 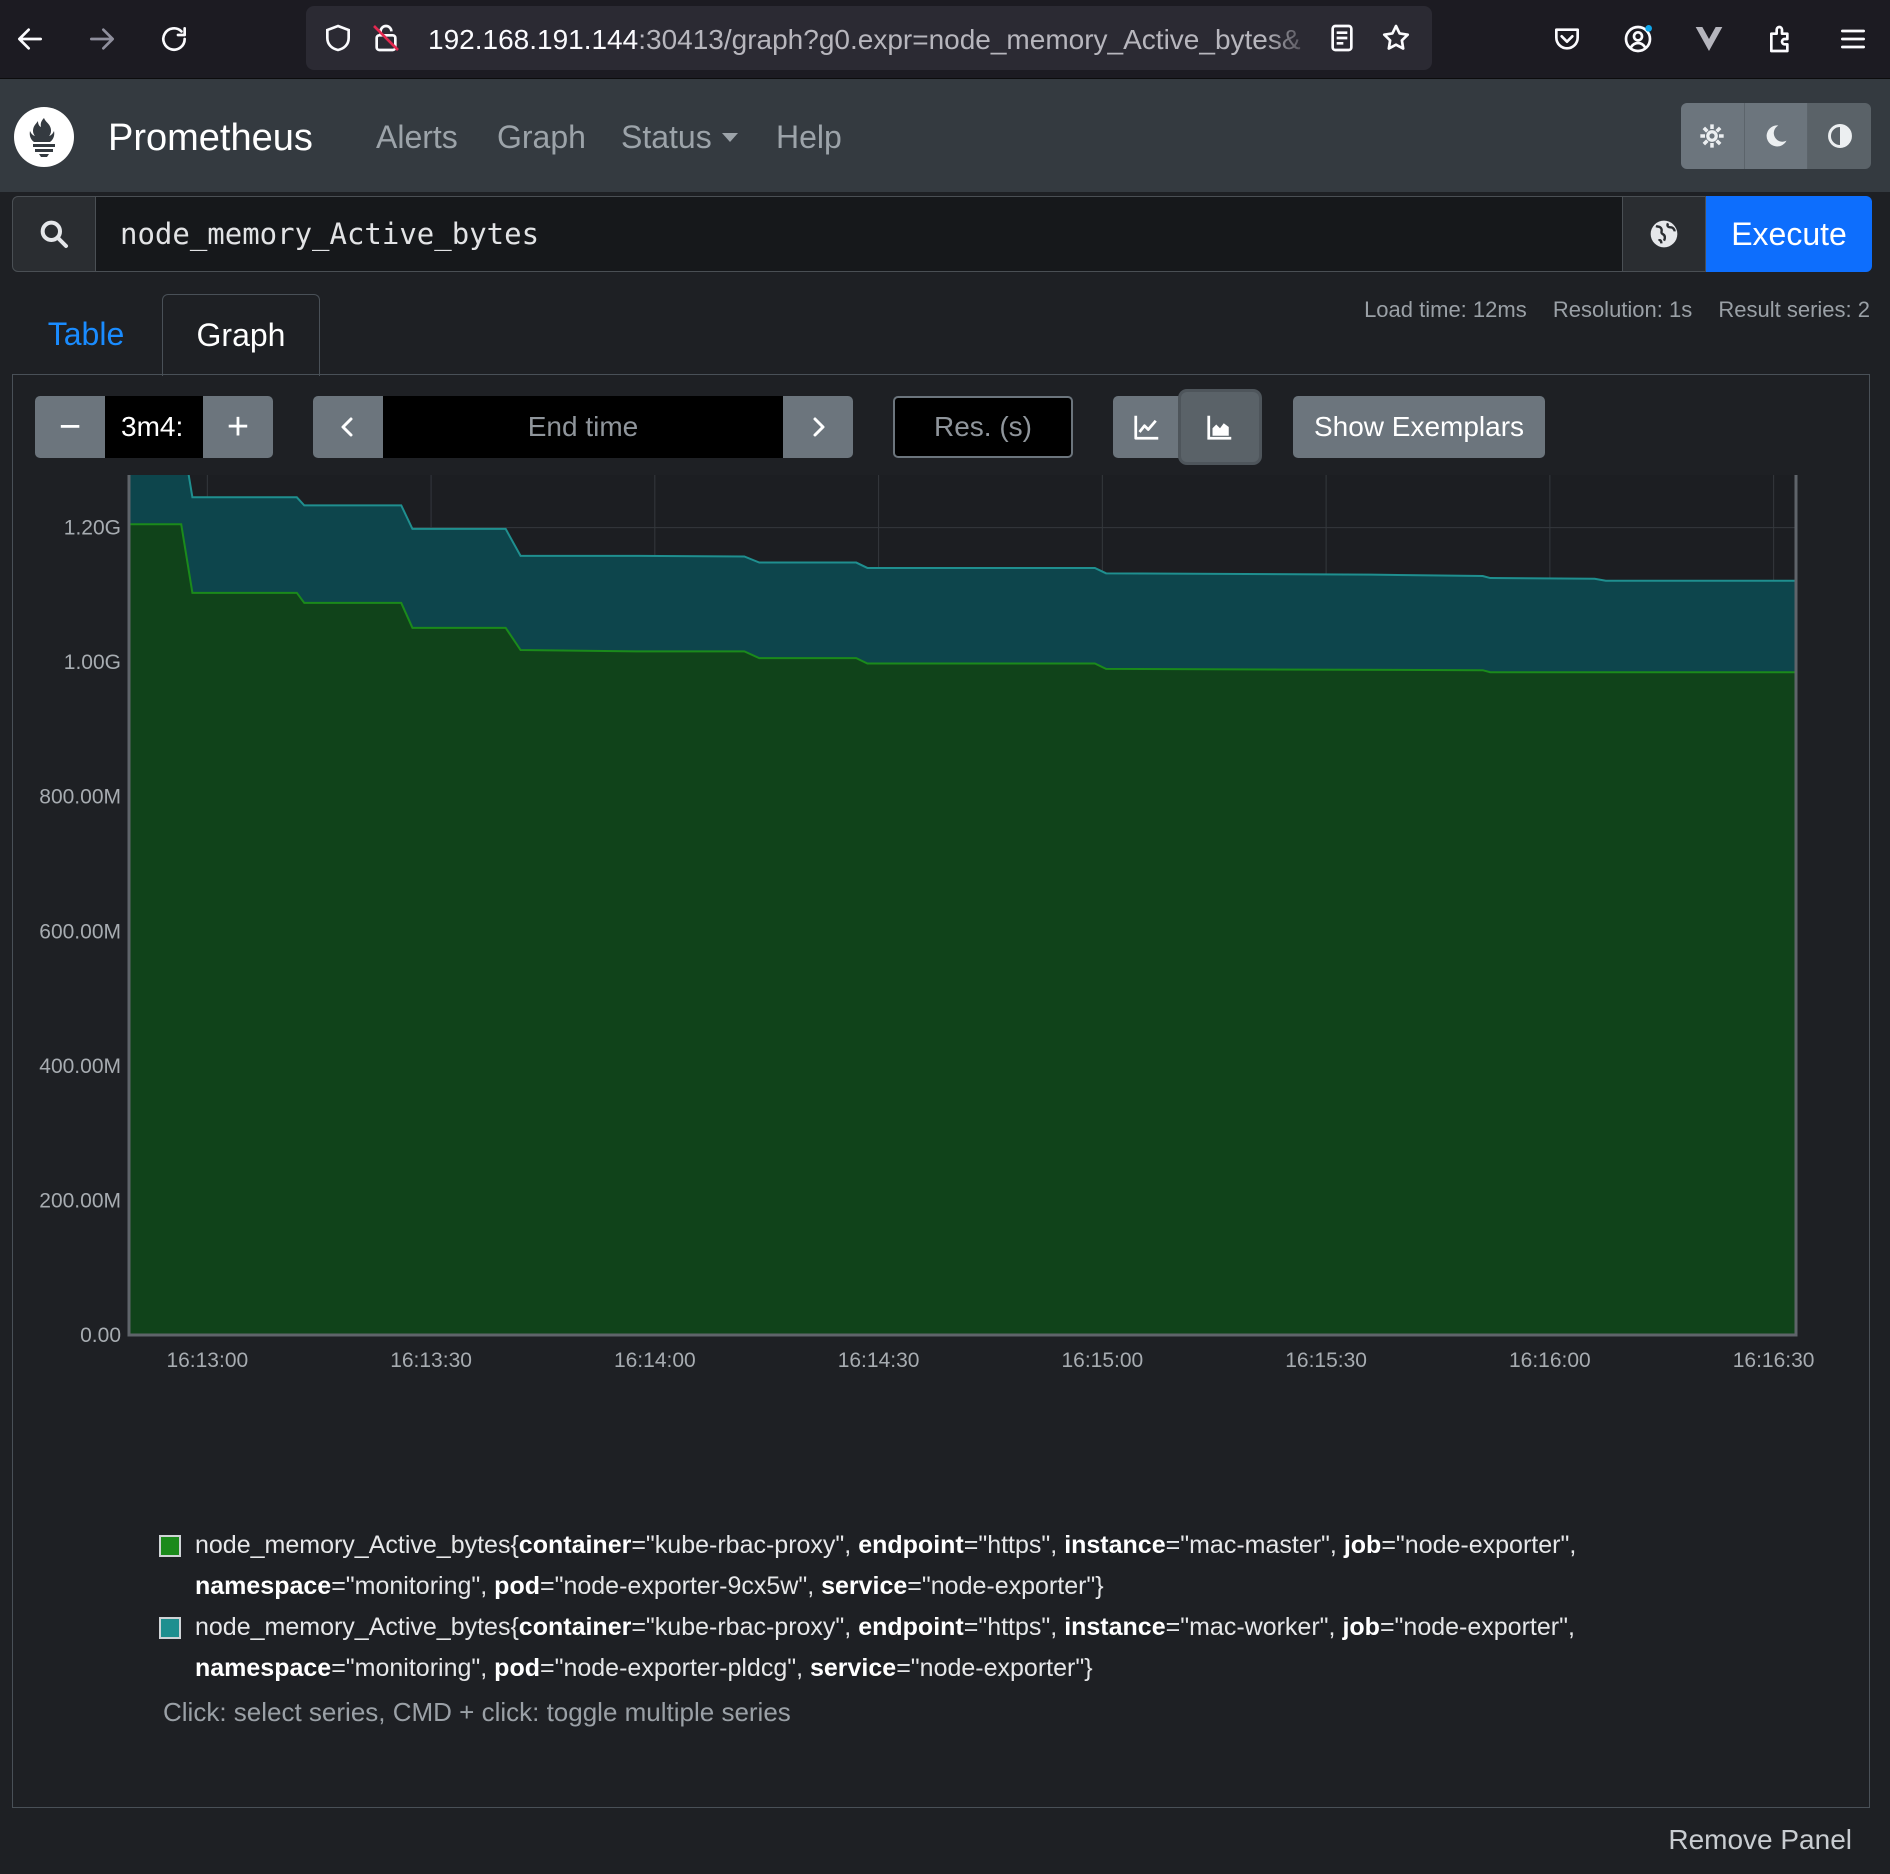 What do you see at coordinates (1550, 1360) in the screenshot?
I see `x-tick-label: 16:16:00` at bounding box center [1550, 1360].